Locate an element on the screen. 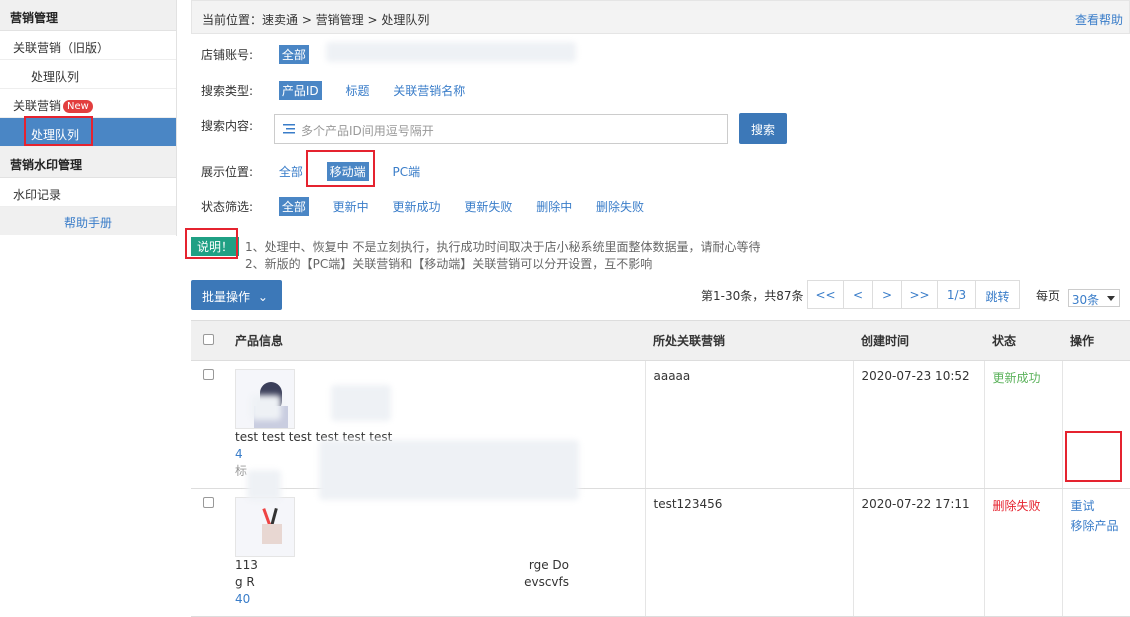 Image resolution: width=1130 pixels, height=617 pixels. per-page-select: 30条 is located at coordinates (1093, 298).